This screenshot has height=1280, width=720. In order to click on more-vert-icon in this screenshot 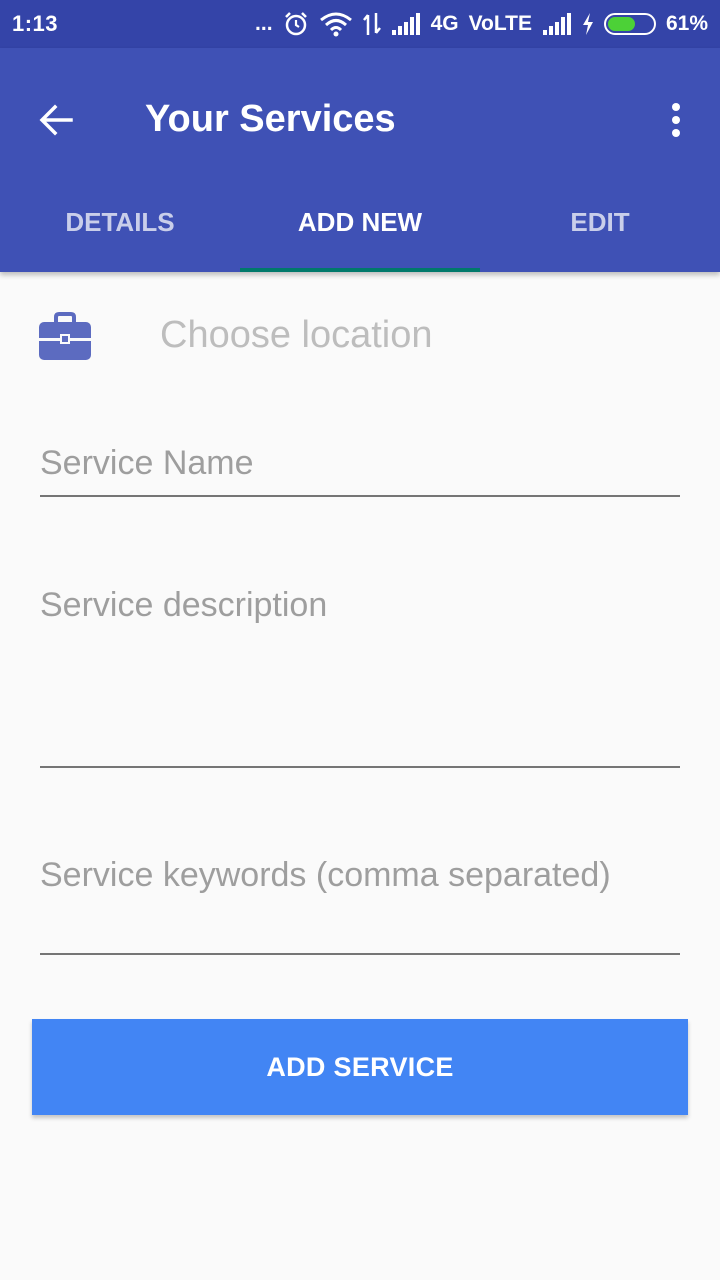, I will do `click(676, 120)`.